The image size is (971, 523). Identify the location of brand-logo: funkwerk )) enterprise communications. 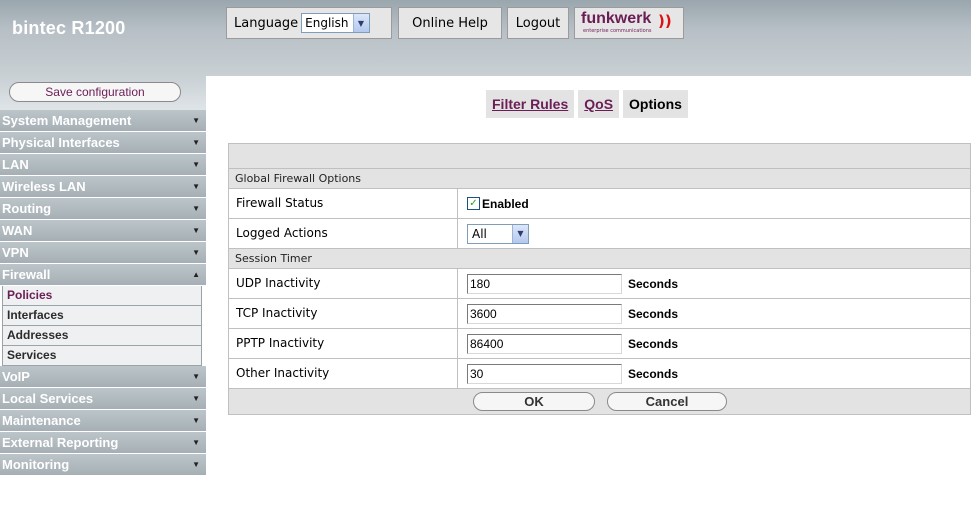
(629, 23).